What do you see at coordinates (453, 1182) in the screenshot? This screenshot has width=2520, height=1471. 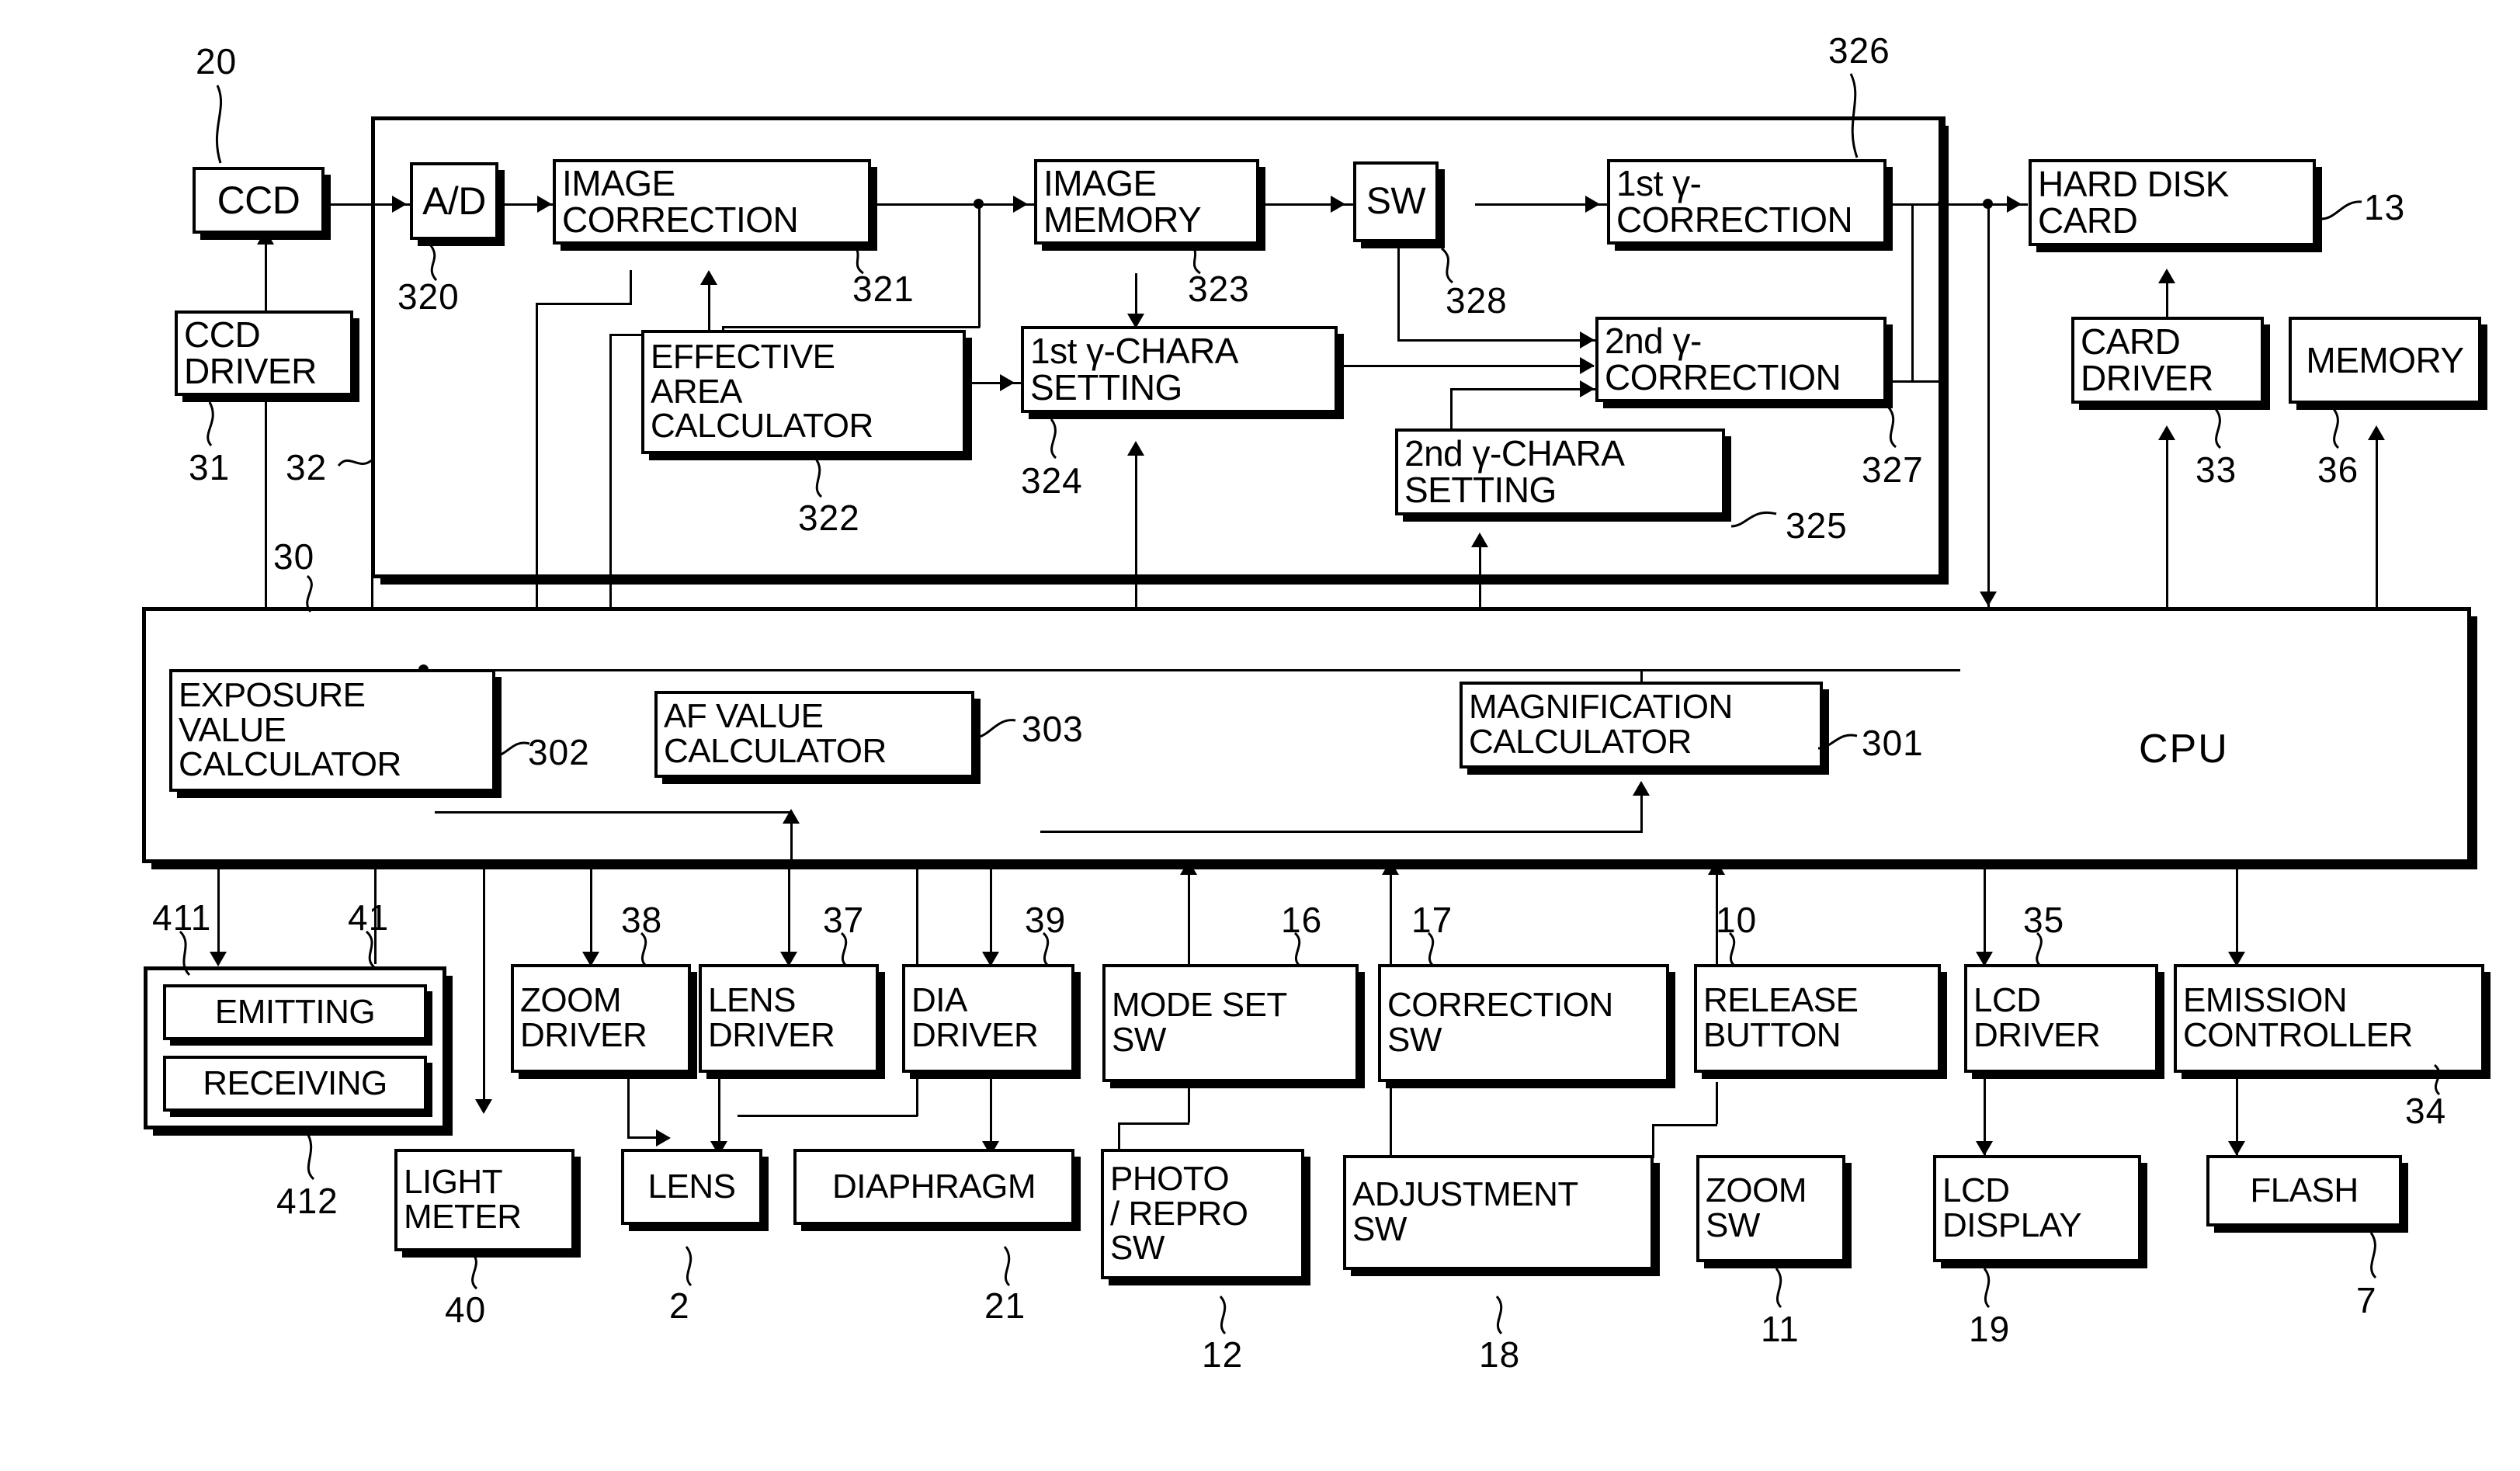 I see `block-light-meter-line-0: LIGHT` at bounding box center [453, 1182].